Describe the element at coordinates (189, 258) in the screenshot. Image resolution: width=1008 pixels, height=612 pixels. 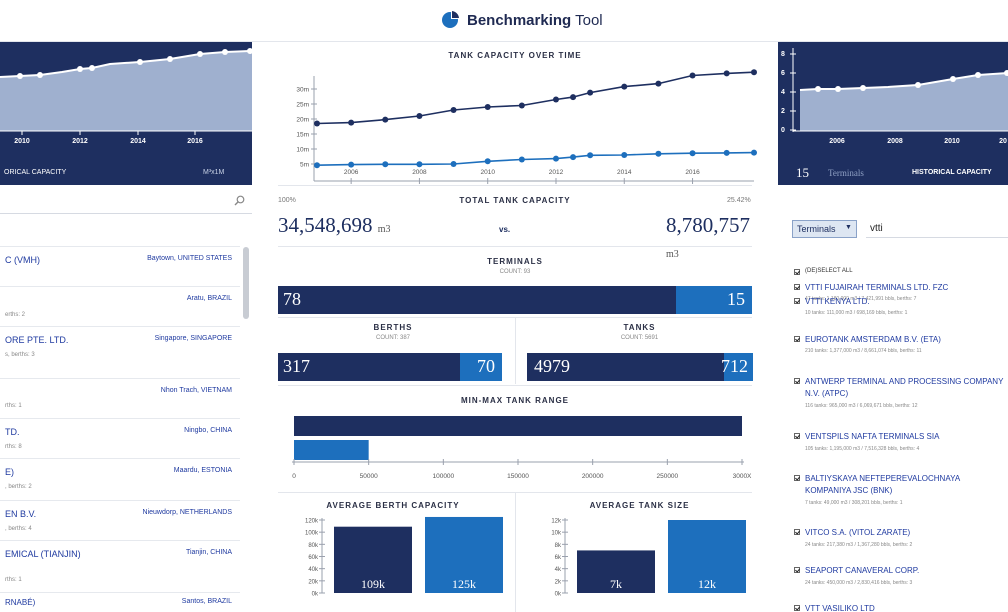
I see `list-item-location: Baytown, UNITED STATES` at that location.